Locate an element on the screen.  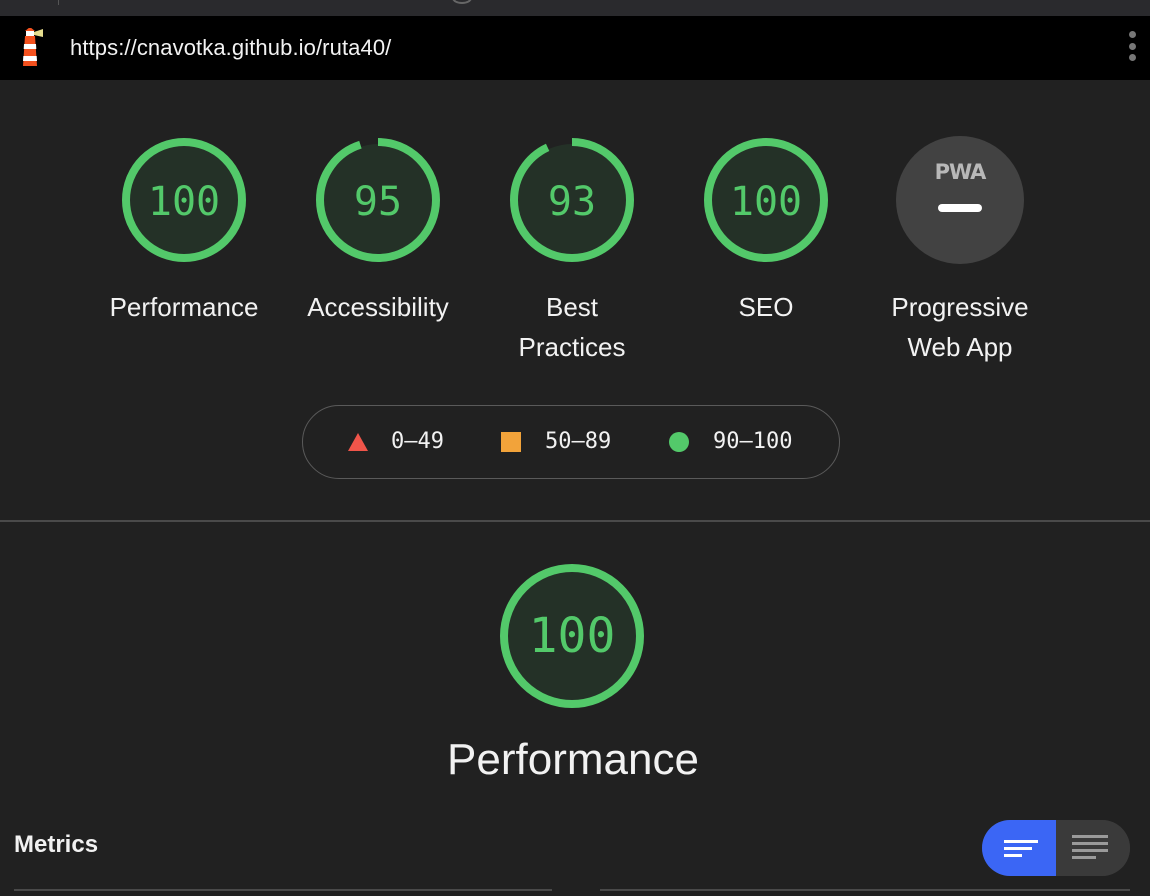
gauge-performance: 100 Performance is located at coordinates (184, 231).